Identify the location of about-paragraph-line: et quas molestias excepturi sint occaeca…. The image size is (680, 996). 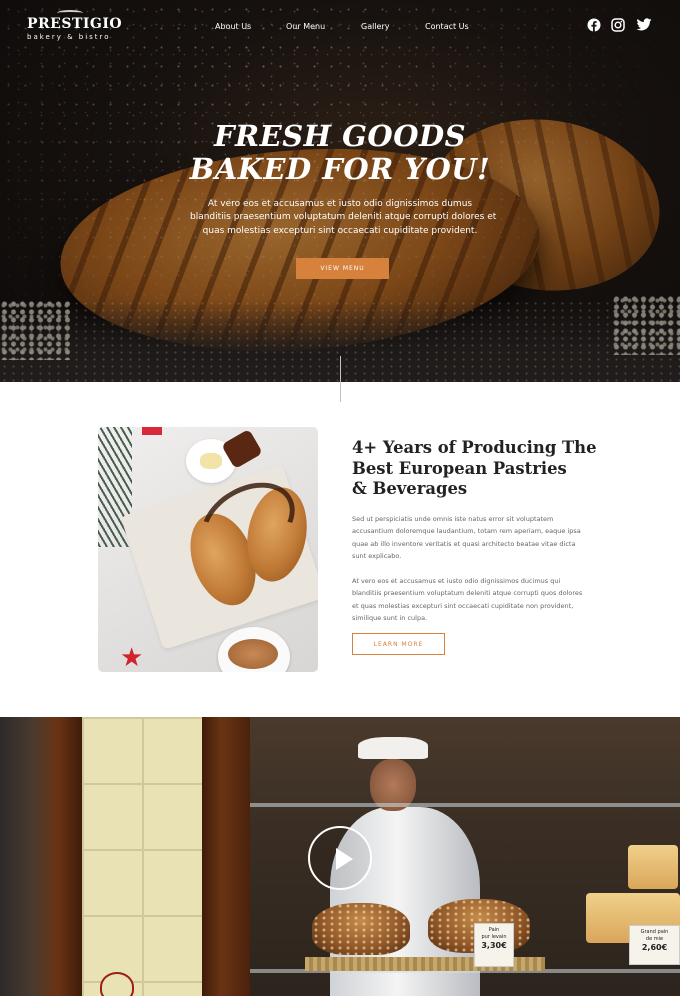
(463, 605).